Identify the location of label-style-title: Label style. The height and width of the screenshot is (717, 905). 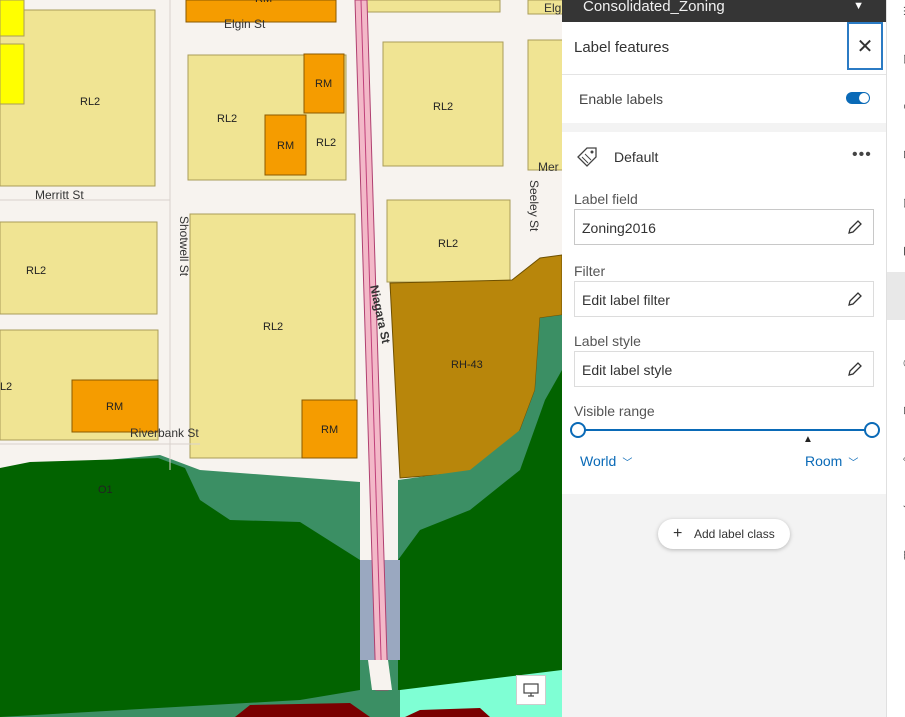
(607, 341).